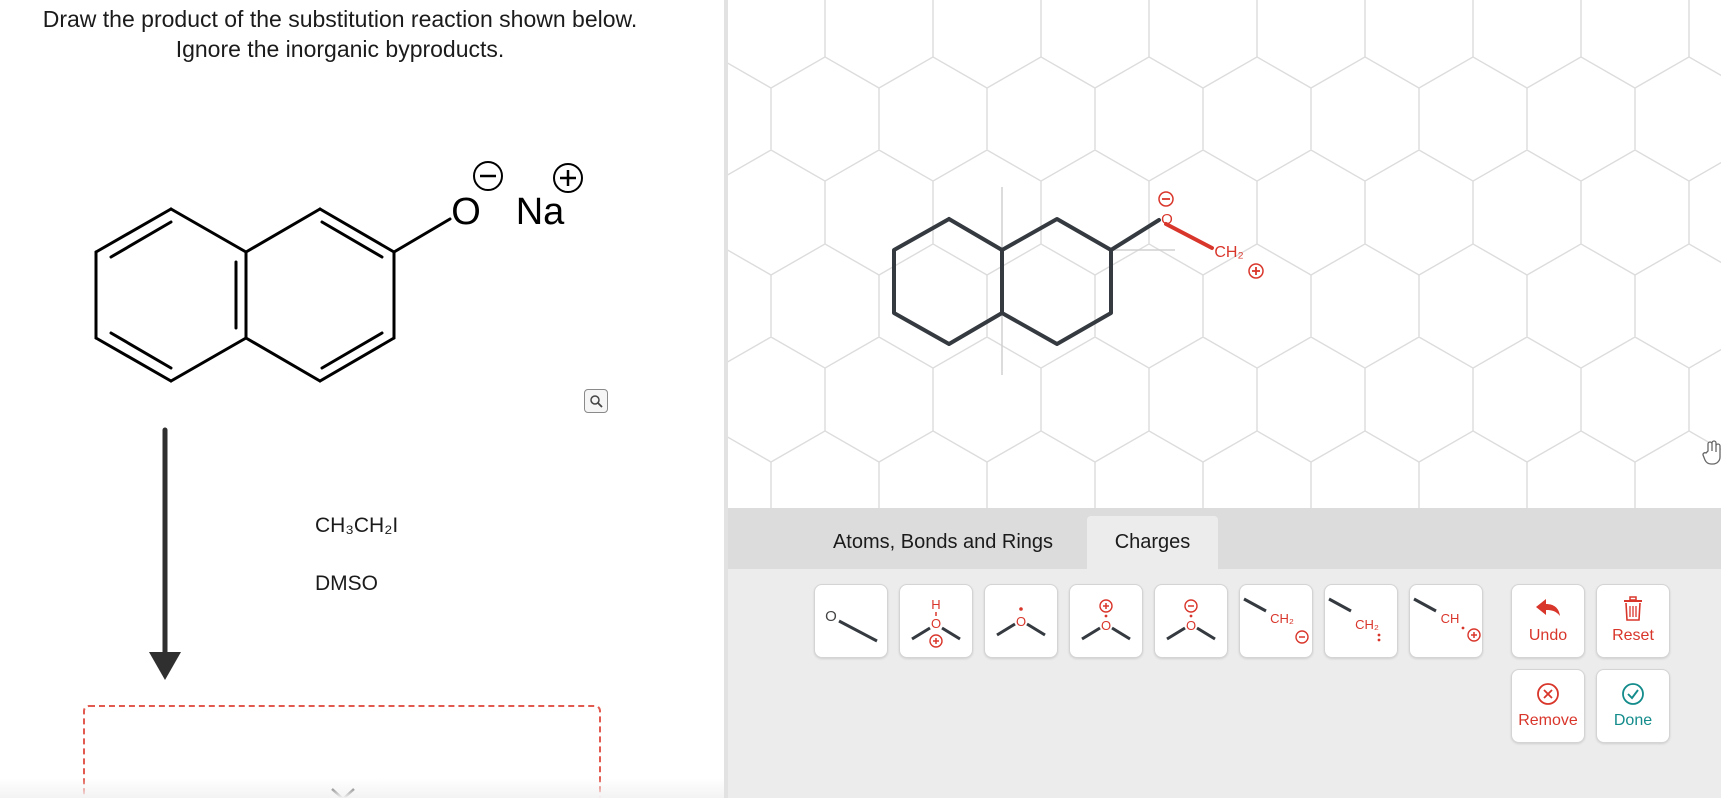 This screenshot has height=798, width=1721. I want to click on tool-carbanion: CH₂, so click(1276, 621).